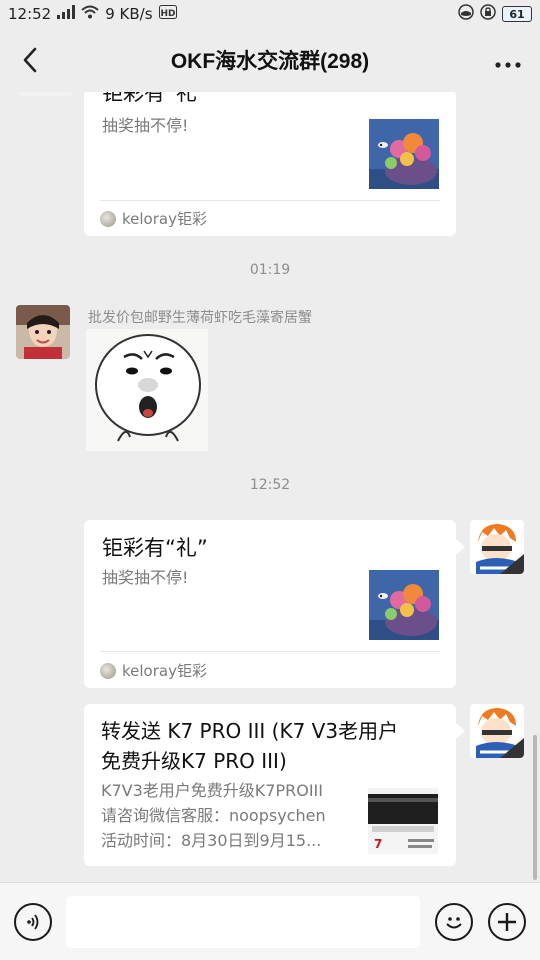 Image resolution: width=540 pixels, height=960 pixels. I want to click on product-image: 7, so click(403, 821).